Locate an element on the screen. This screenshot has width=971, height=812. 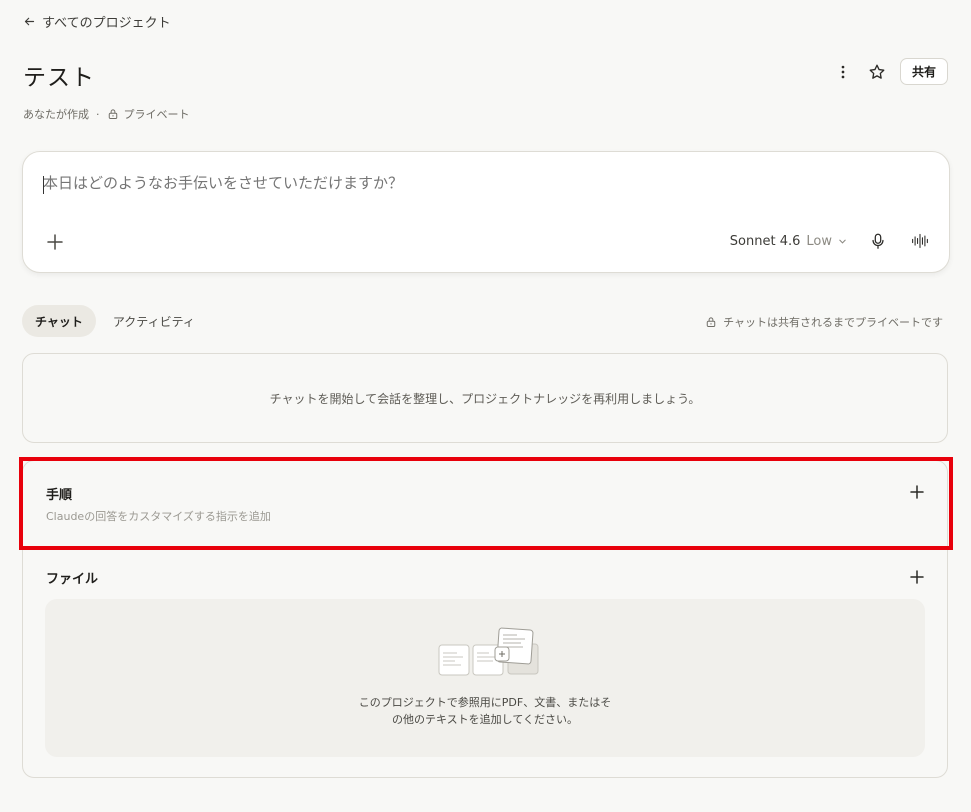
more-vertical-icon is located at coordinates (843, 71).